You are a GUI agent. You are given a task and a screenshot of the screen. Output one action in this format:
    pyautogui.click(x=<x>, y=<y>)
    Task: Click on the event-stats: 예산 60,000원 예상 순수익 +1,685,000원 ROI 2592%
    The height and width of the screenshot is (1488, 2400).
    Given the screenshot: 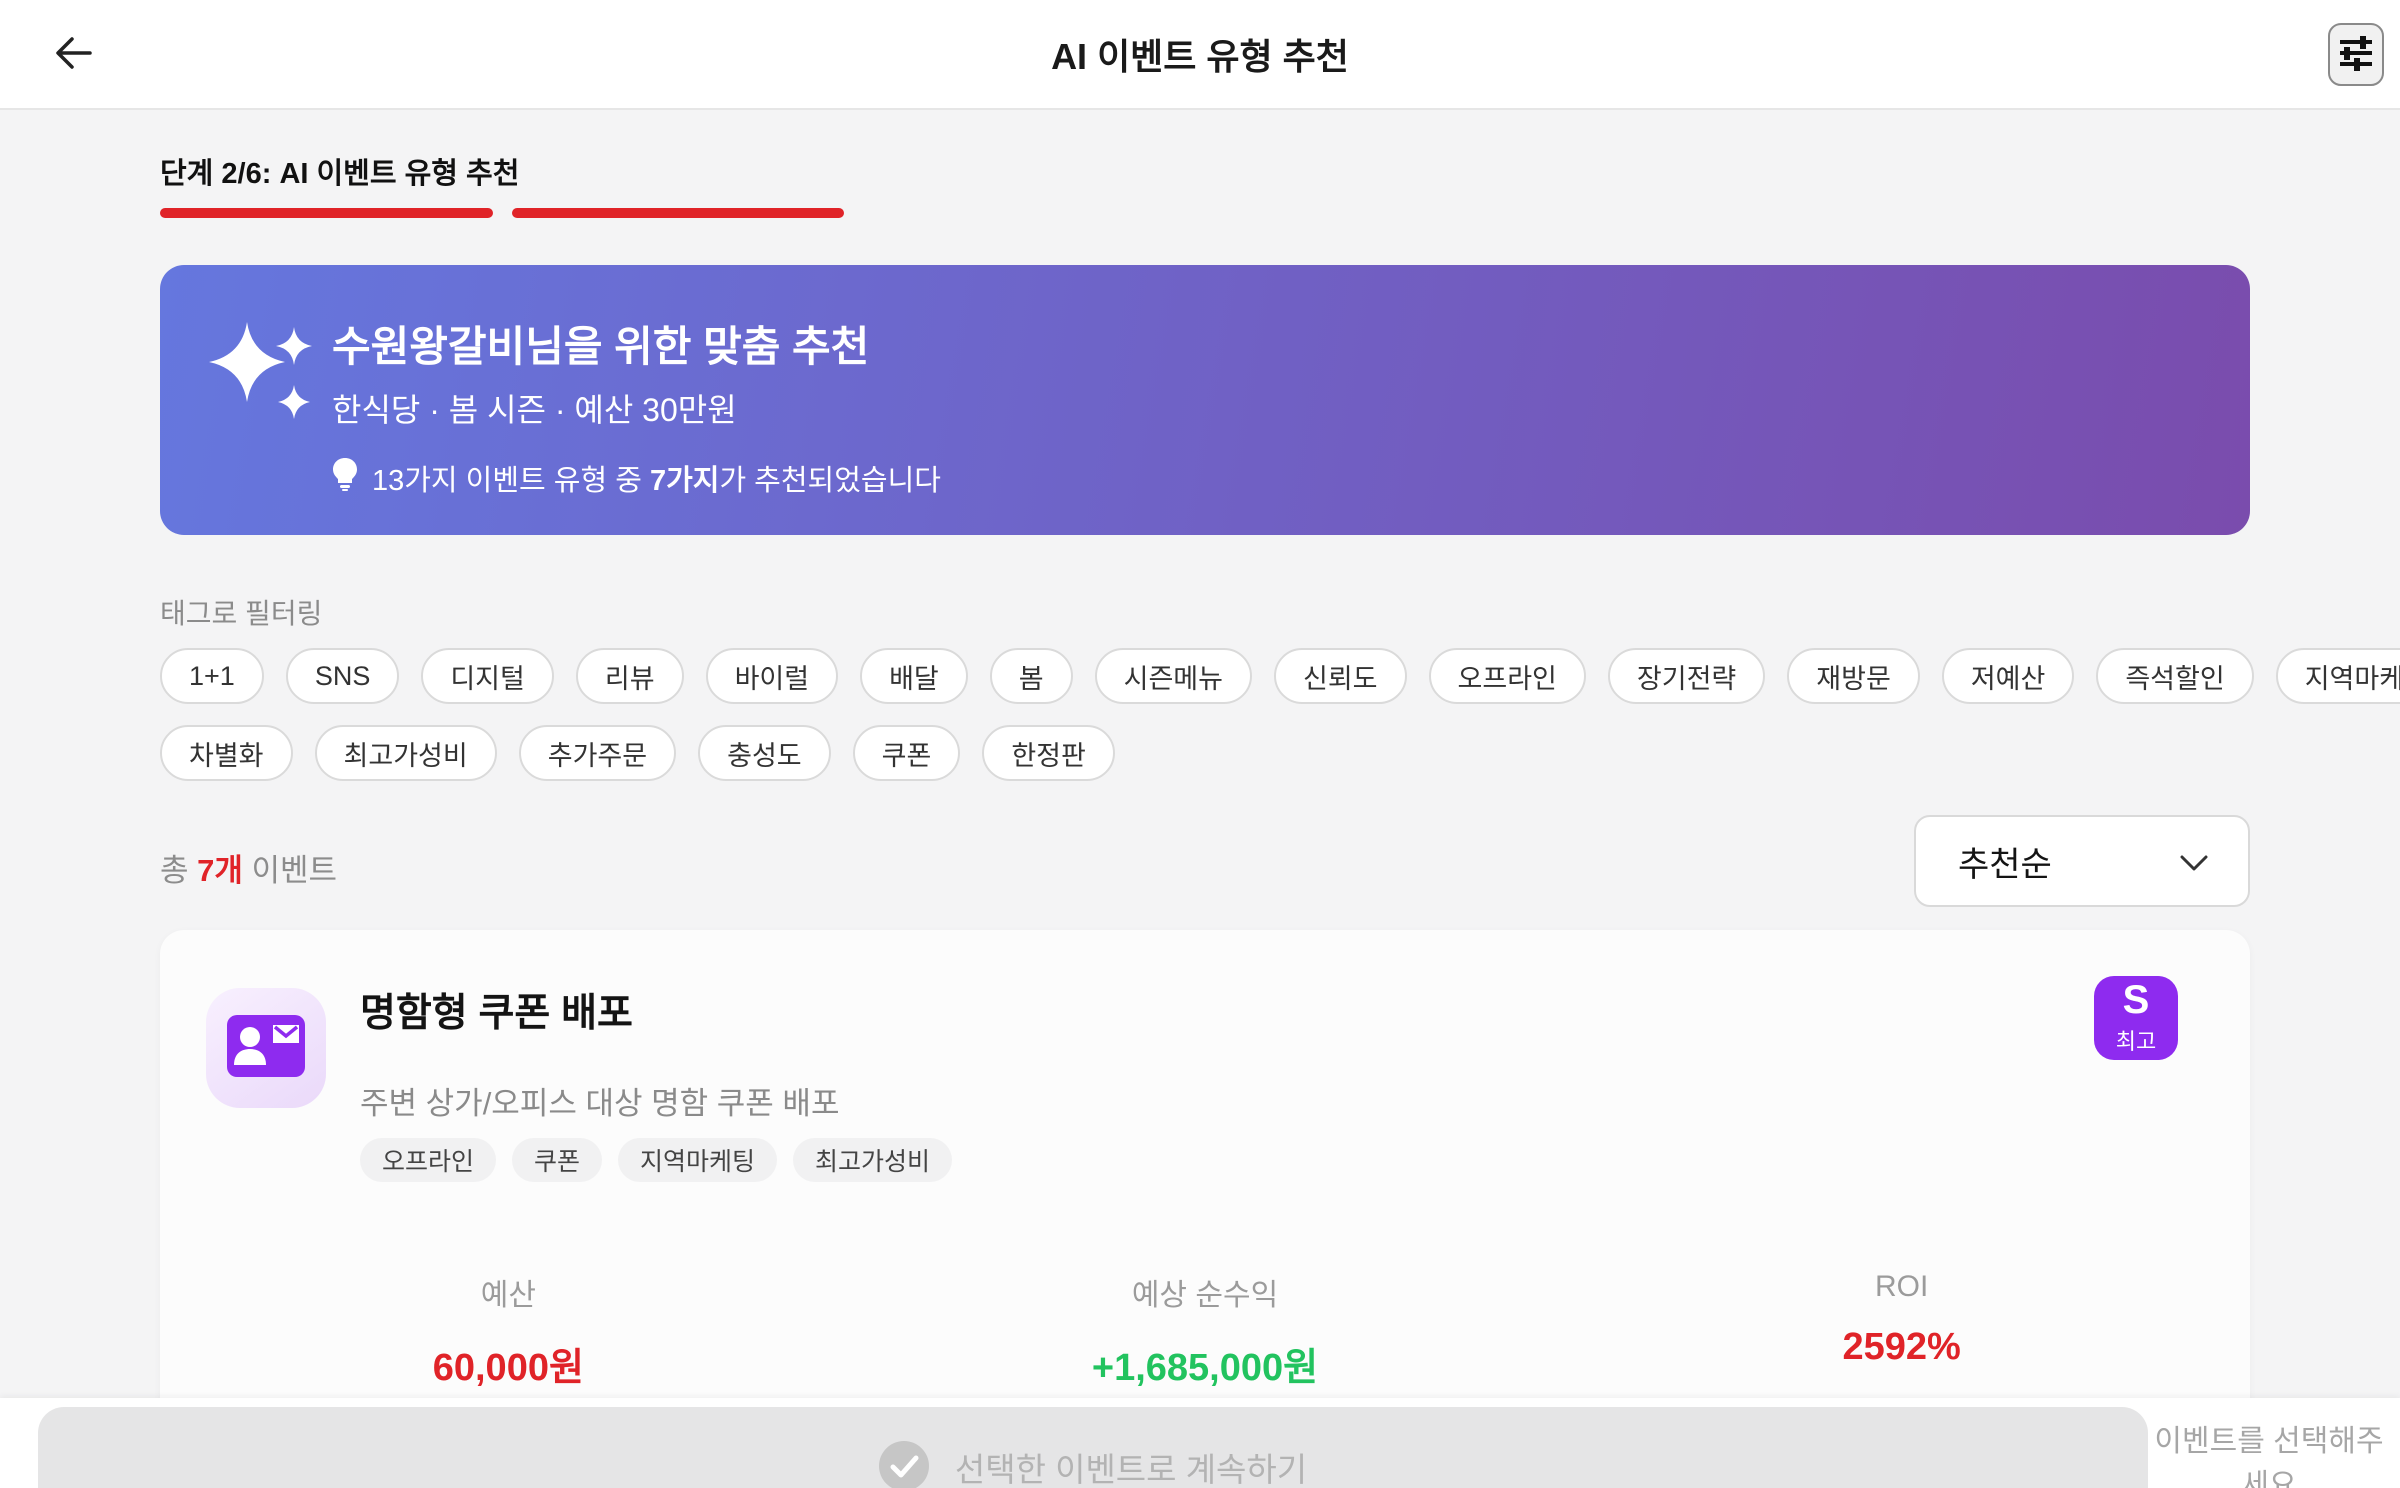 What is the action you would take?
    pyautogui.click(x=1205, y=1330)
    